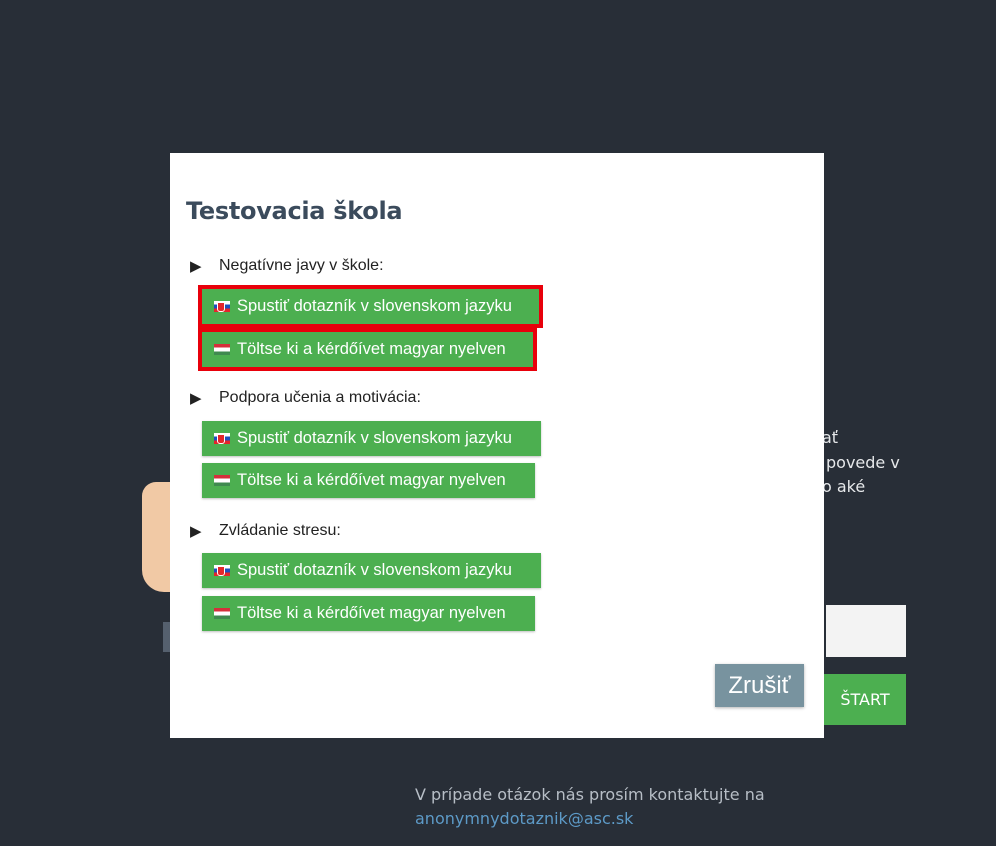  I want to click on background-text-line-2: povede v, so click(863, 462).